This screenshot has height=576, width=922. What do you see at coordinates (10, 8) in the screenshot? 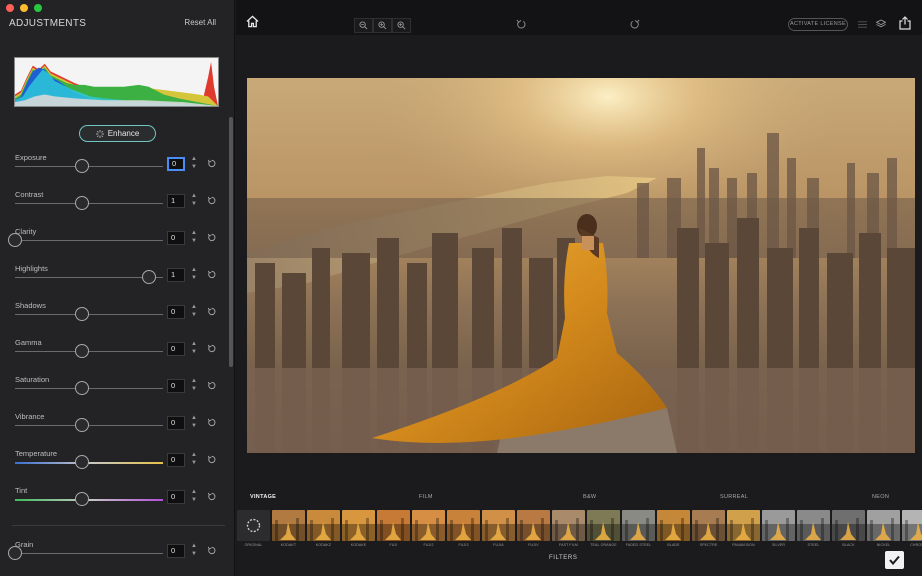
I see `close-window-button` at bounding box center [10, 8].